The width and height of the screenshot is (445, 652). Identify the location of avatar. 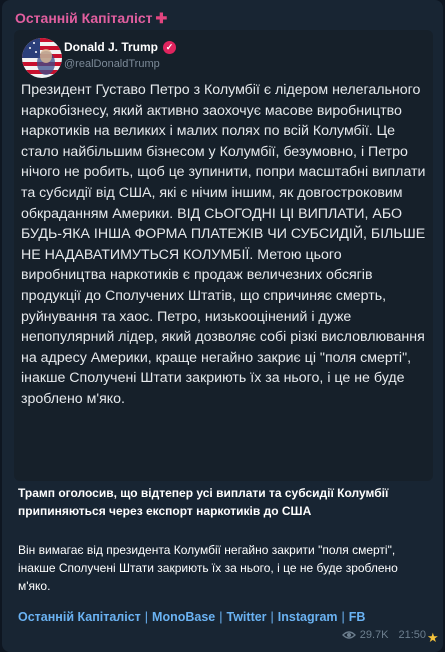
(42, 58).